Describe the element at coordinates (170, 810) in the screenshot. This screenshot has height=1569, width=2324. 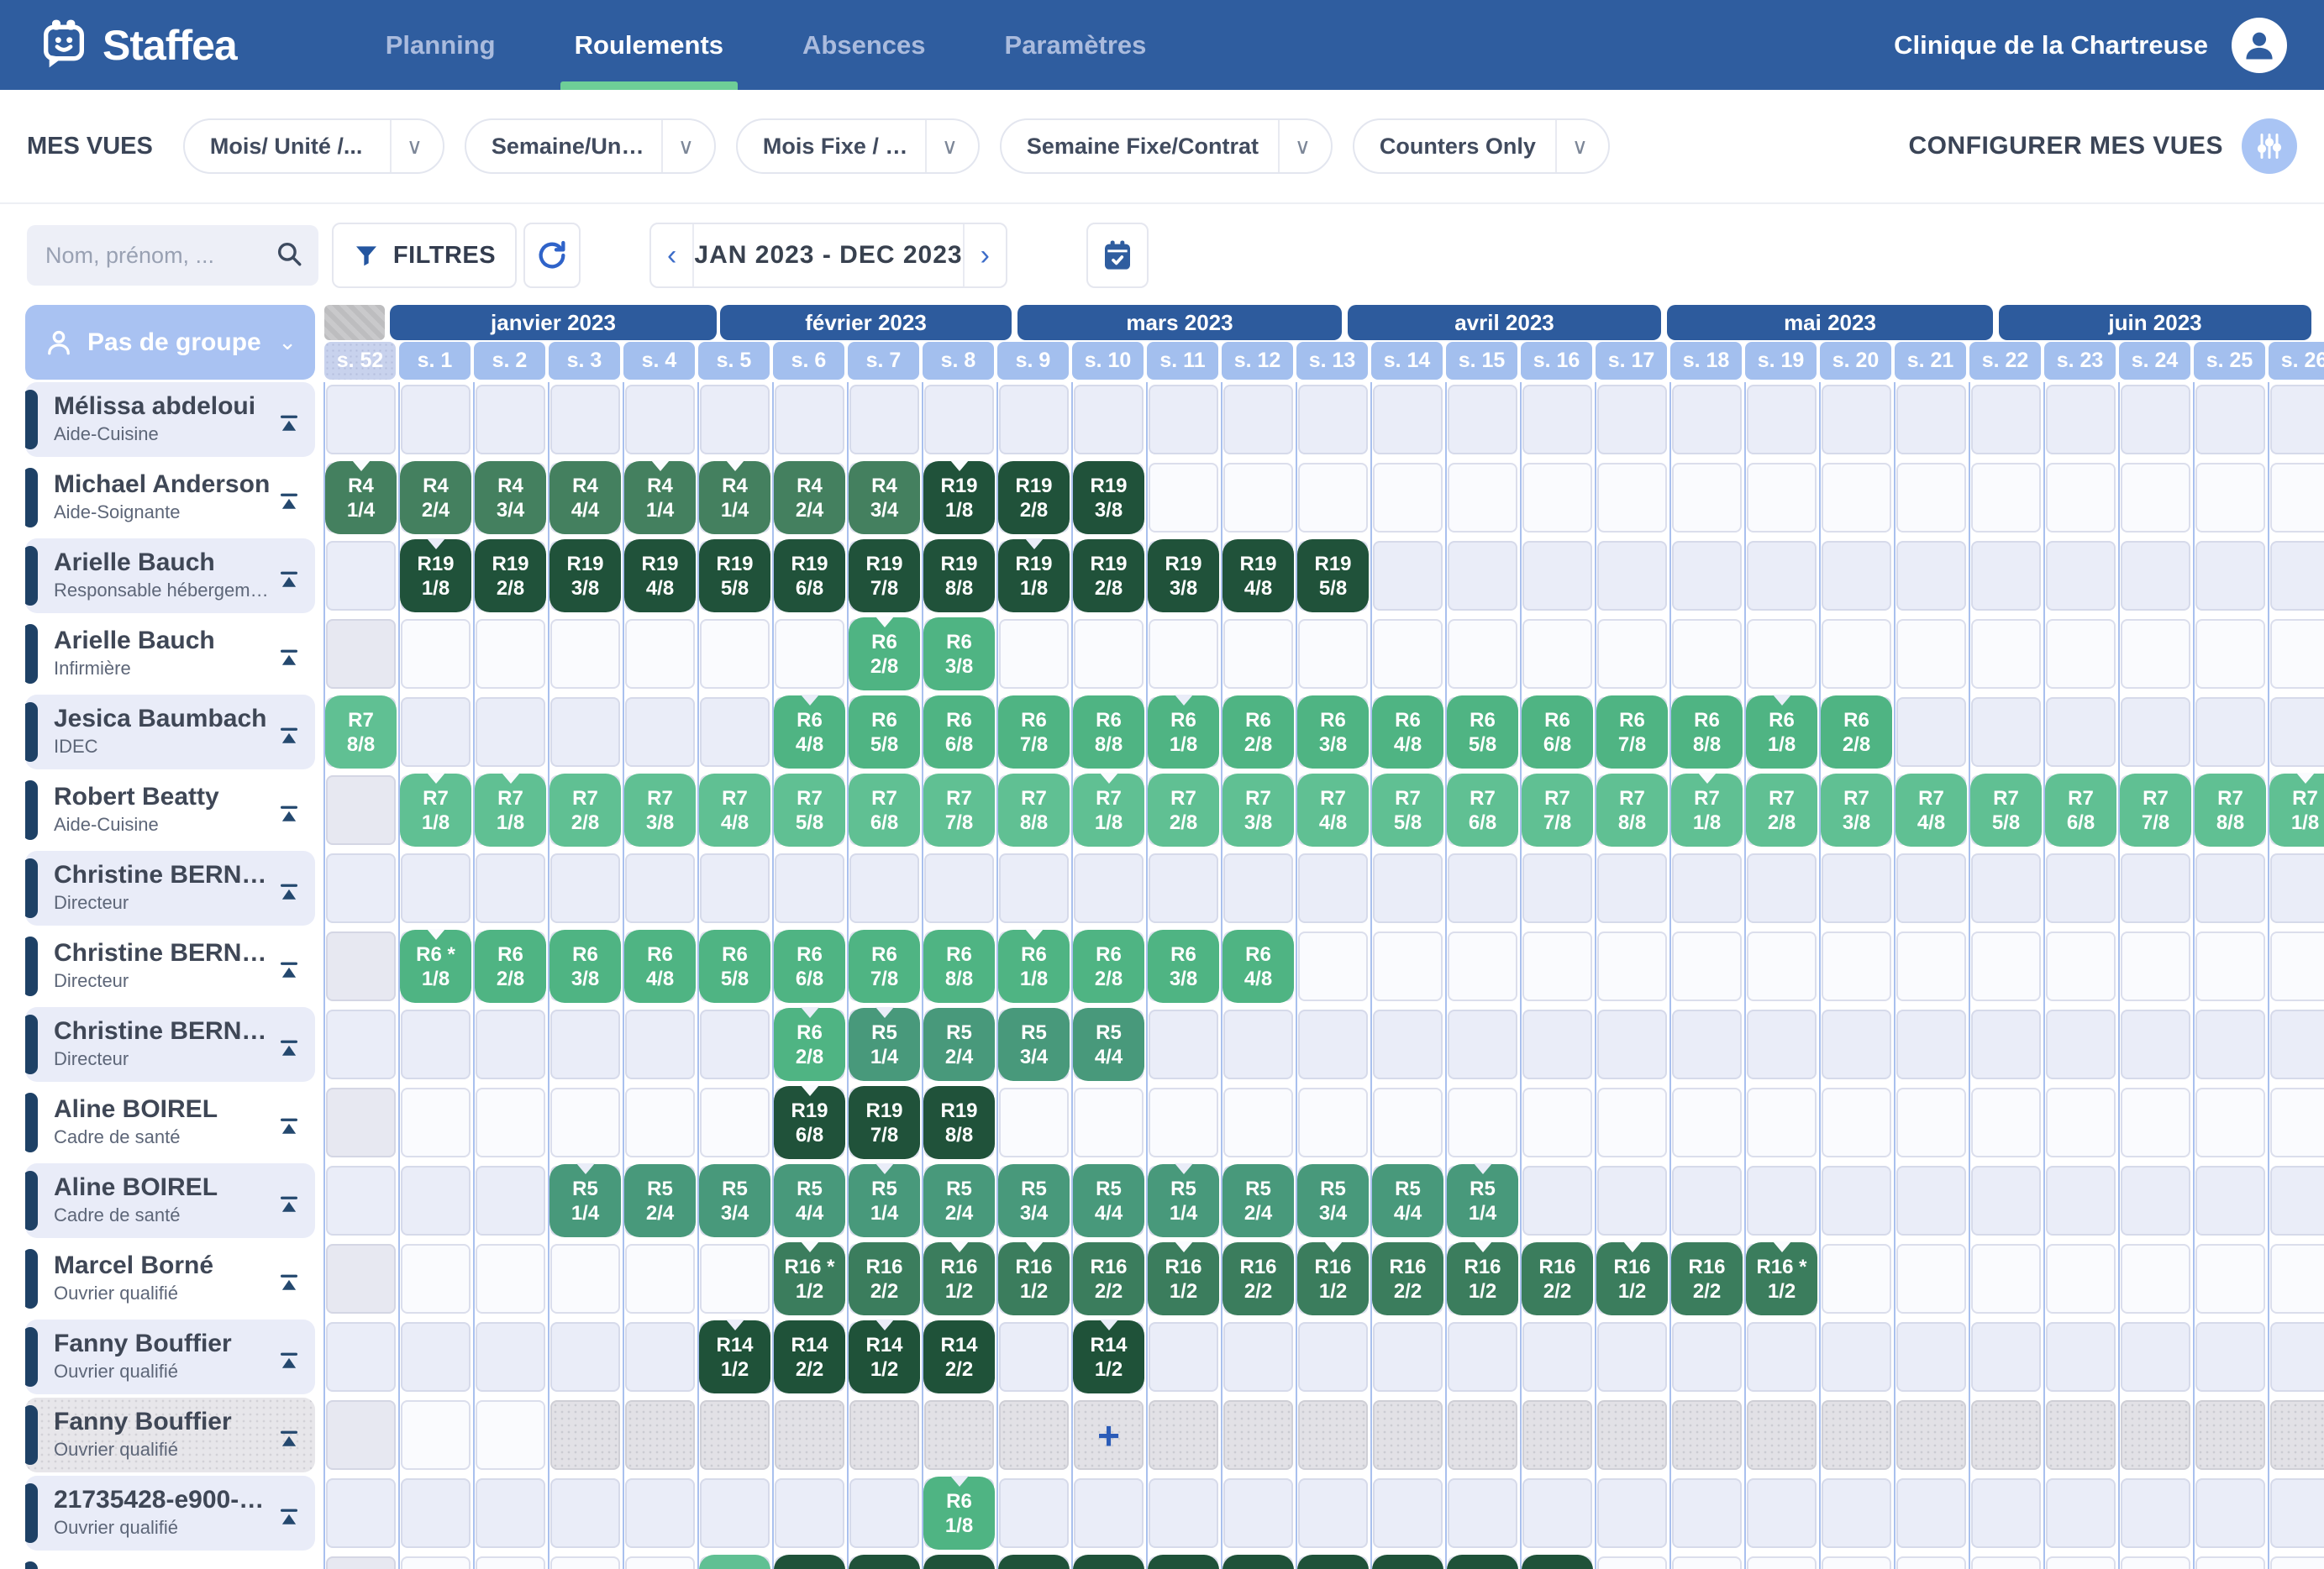
I see `employee-card: Robert Beatty Aide-Cuisine` at that location.